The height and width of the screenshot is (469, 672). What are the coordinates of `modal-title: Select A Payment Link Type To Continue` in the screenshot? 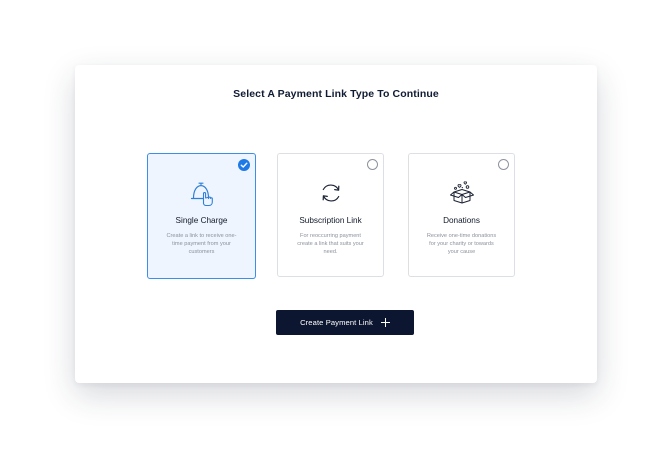 It's located at (336, 94).